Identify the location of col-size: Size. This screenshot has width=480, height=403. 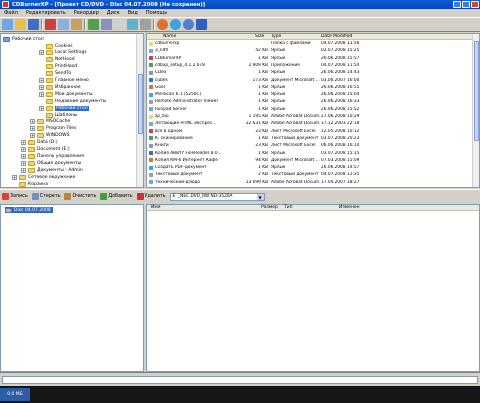
(259, 36).